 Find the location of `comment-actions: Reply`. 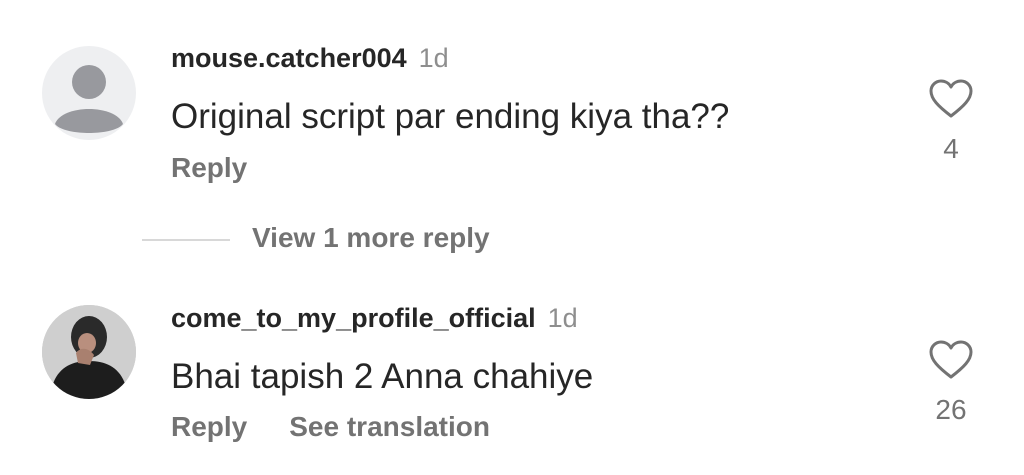

comment-actions: Reply is located at coordinates (209, 168).